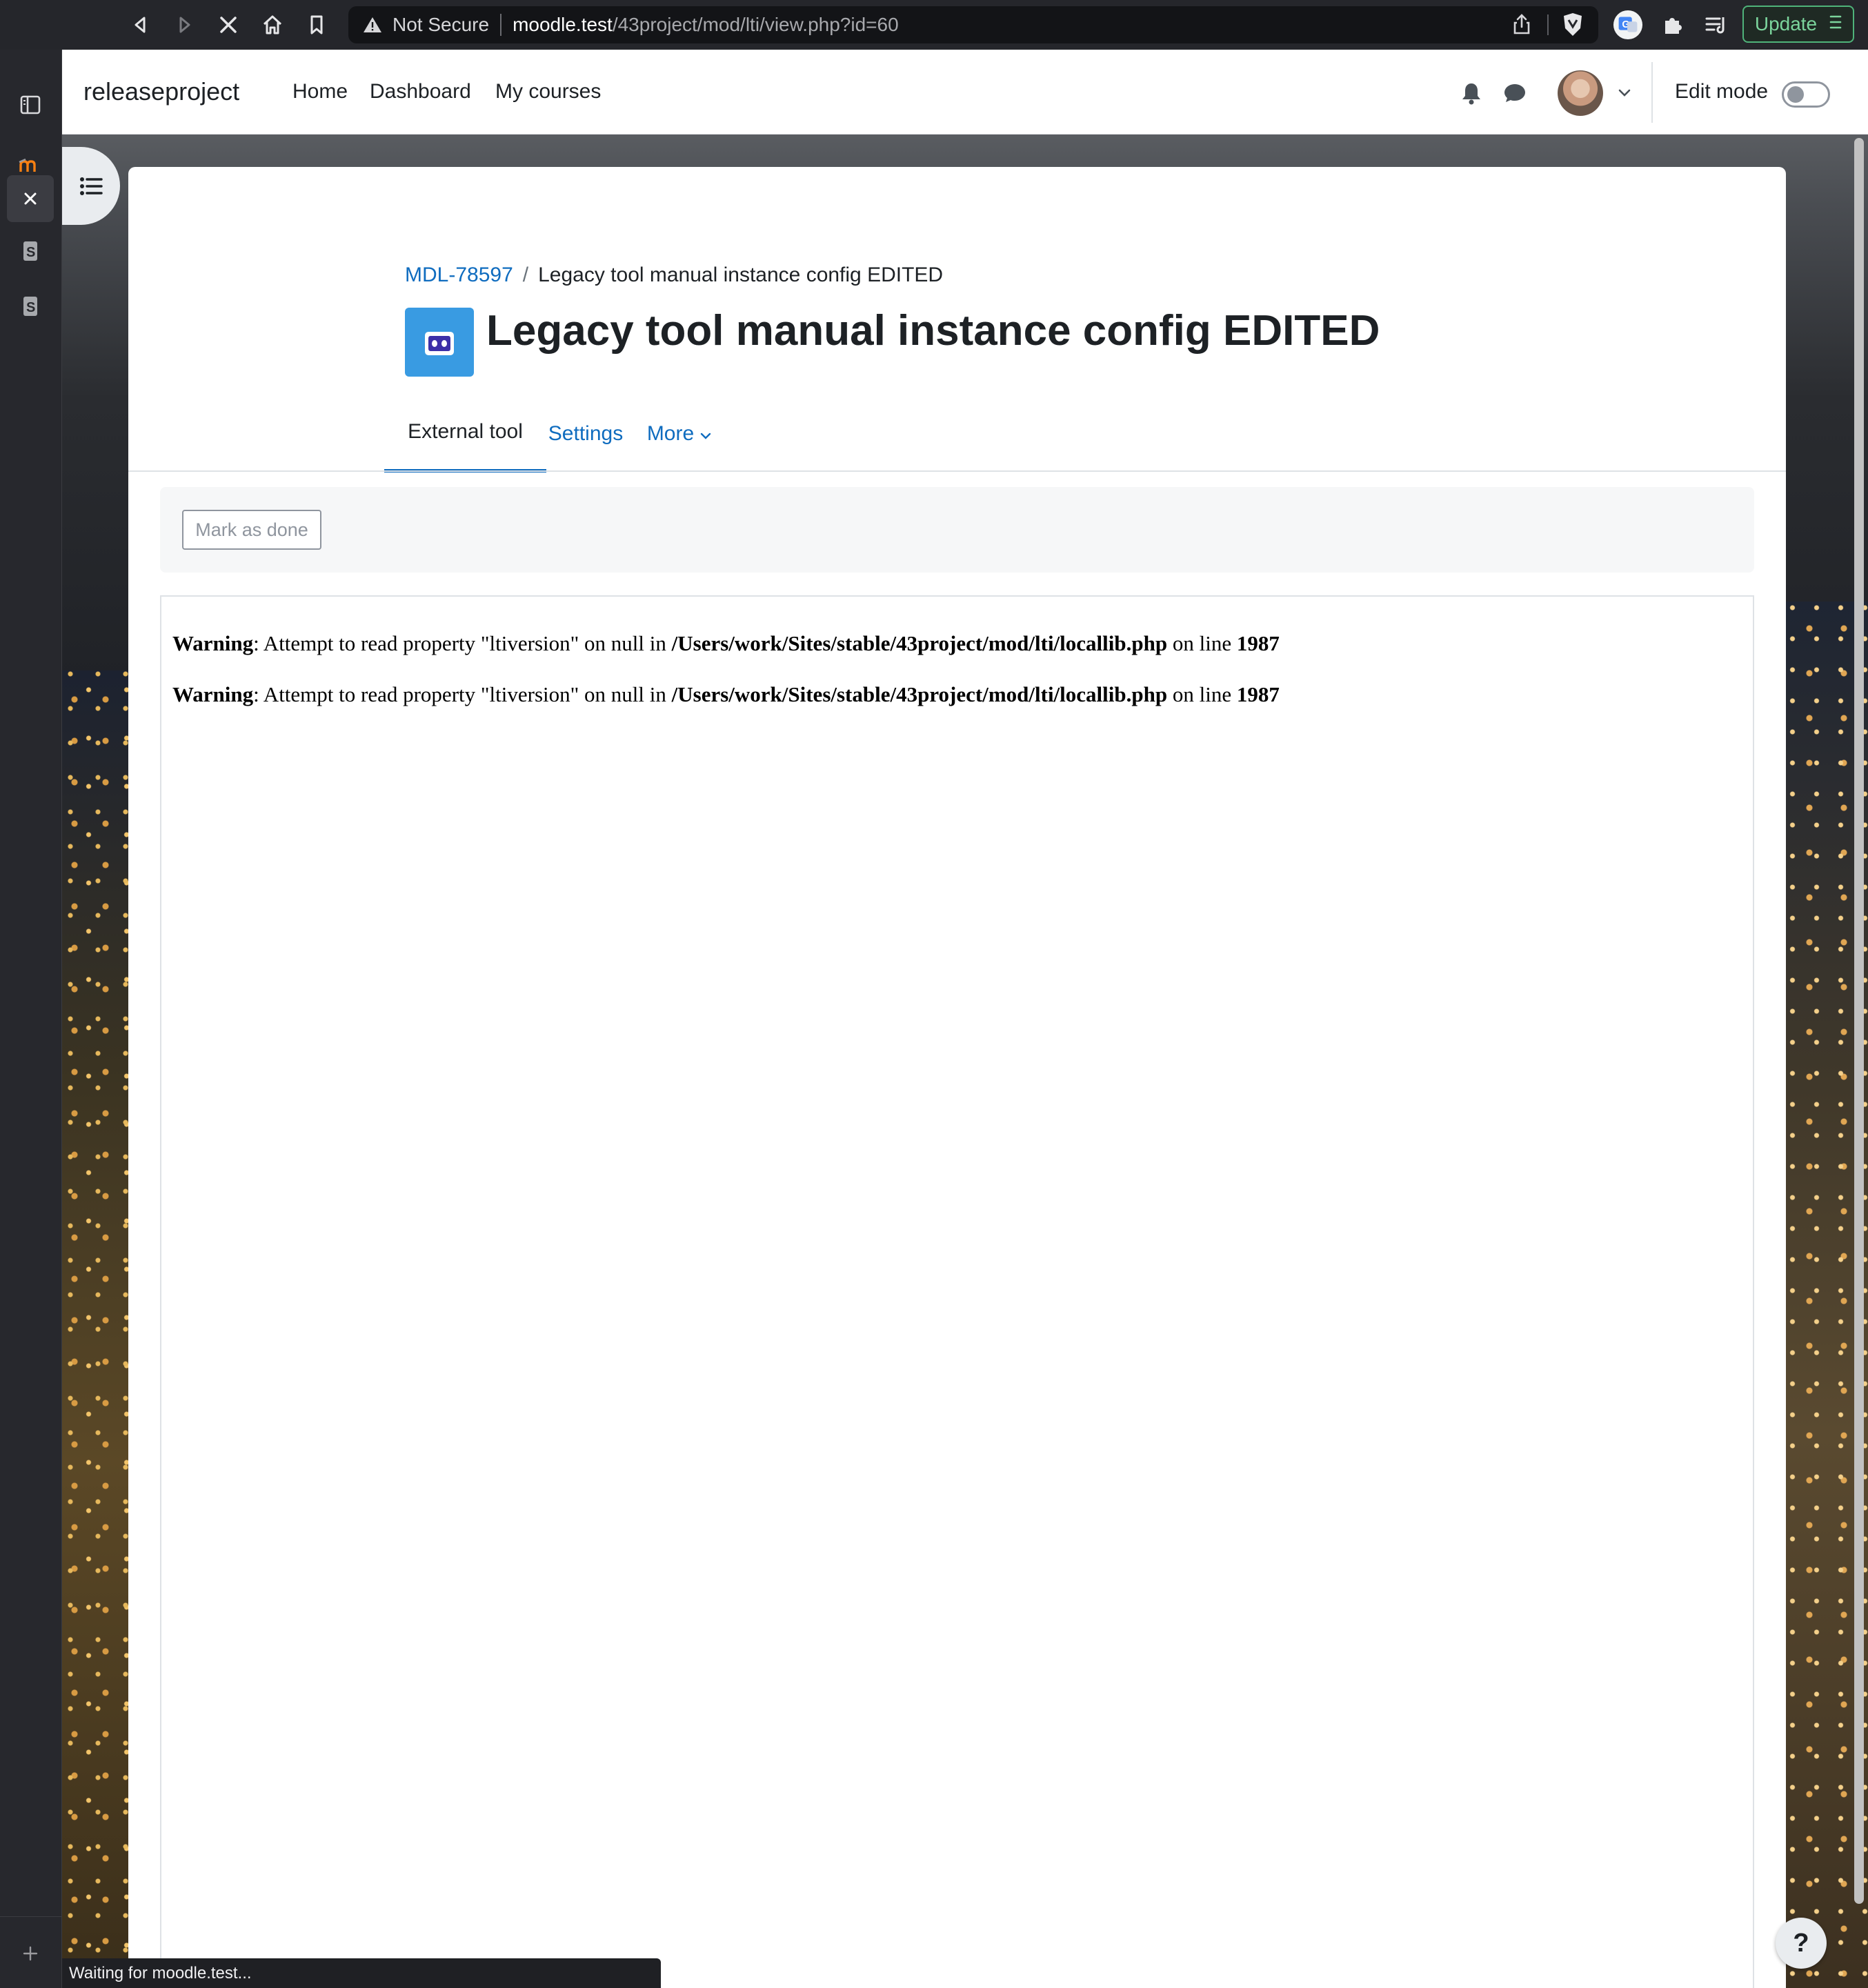 The height and width of the screenshot is (1988, 1868). I want to click on tab-more-label: More, so click(670, 433).